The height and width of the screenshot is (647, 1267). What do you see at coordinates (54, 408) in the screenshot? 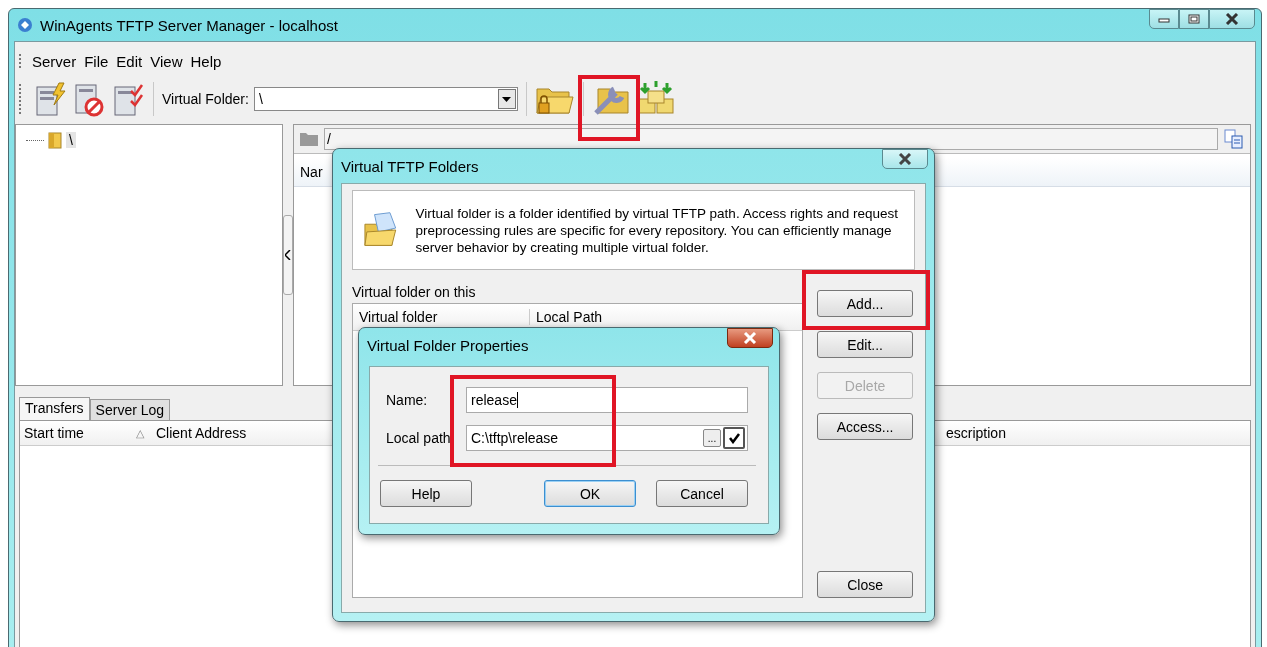
I see `tab: Transfers` at bounding box center [54, 408].